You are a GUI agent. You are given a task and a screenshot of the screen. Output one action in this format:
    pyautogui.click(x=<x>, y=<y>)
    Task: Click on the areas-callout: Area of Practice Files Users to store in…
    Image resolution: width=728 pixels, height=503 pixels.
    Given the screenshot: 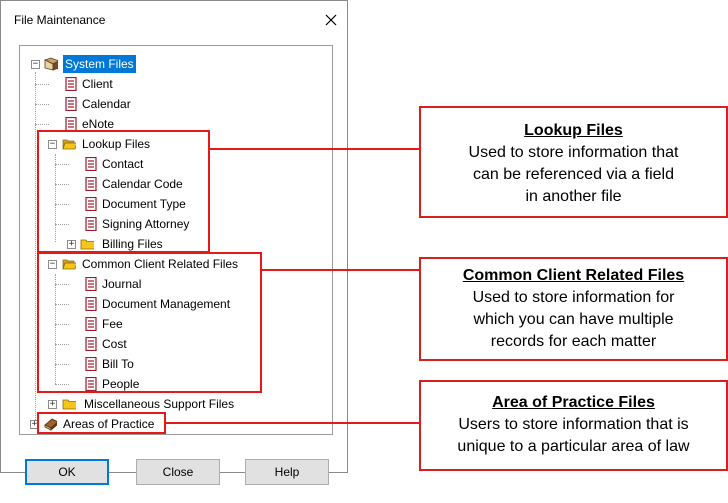 What is the action you would take?
    pyautogui.click(x=573, y=425)
    